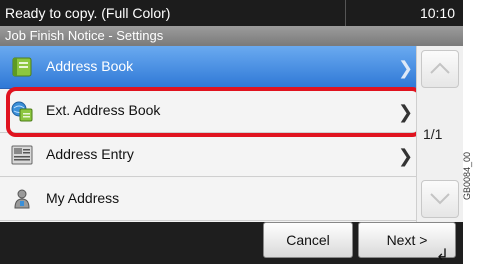  Describe the element at coordinates (90, 154) in the screenshot. I see `list-item-label: Address Entry` at that location.